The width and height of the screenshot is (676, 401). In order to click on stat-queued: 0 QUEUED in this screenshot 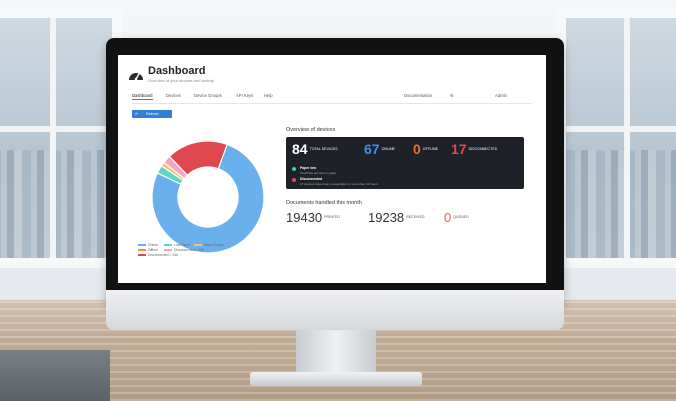, I will do `click(456, 218)`.